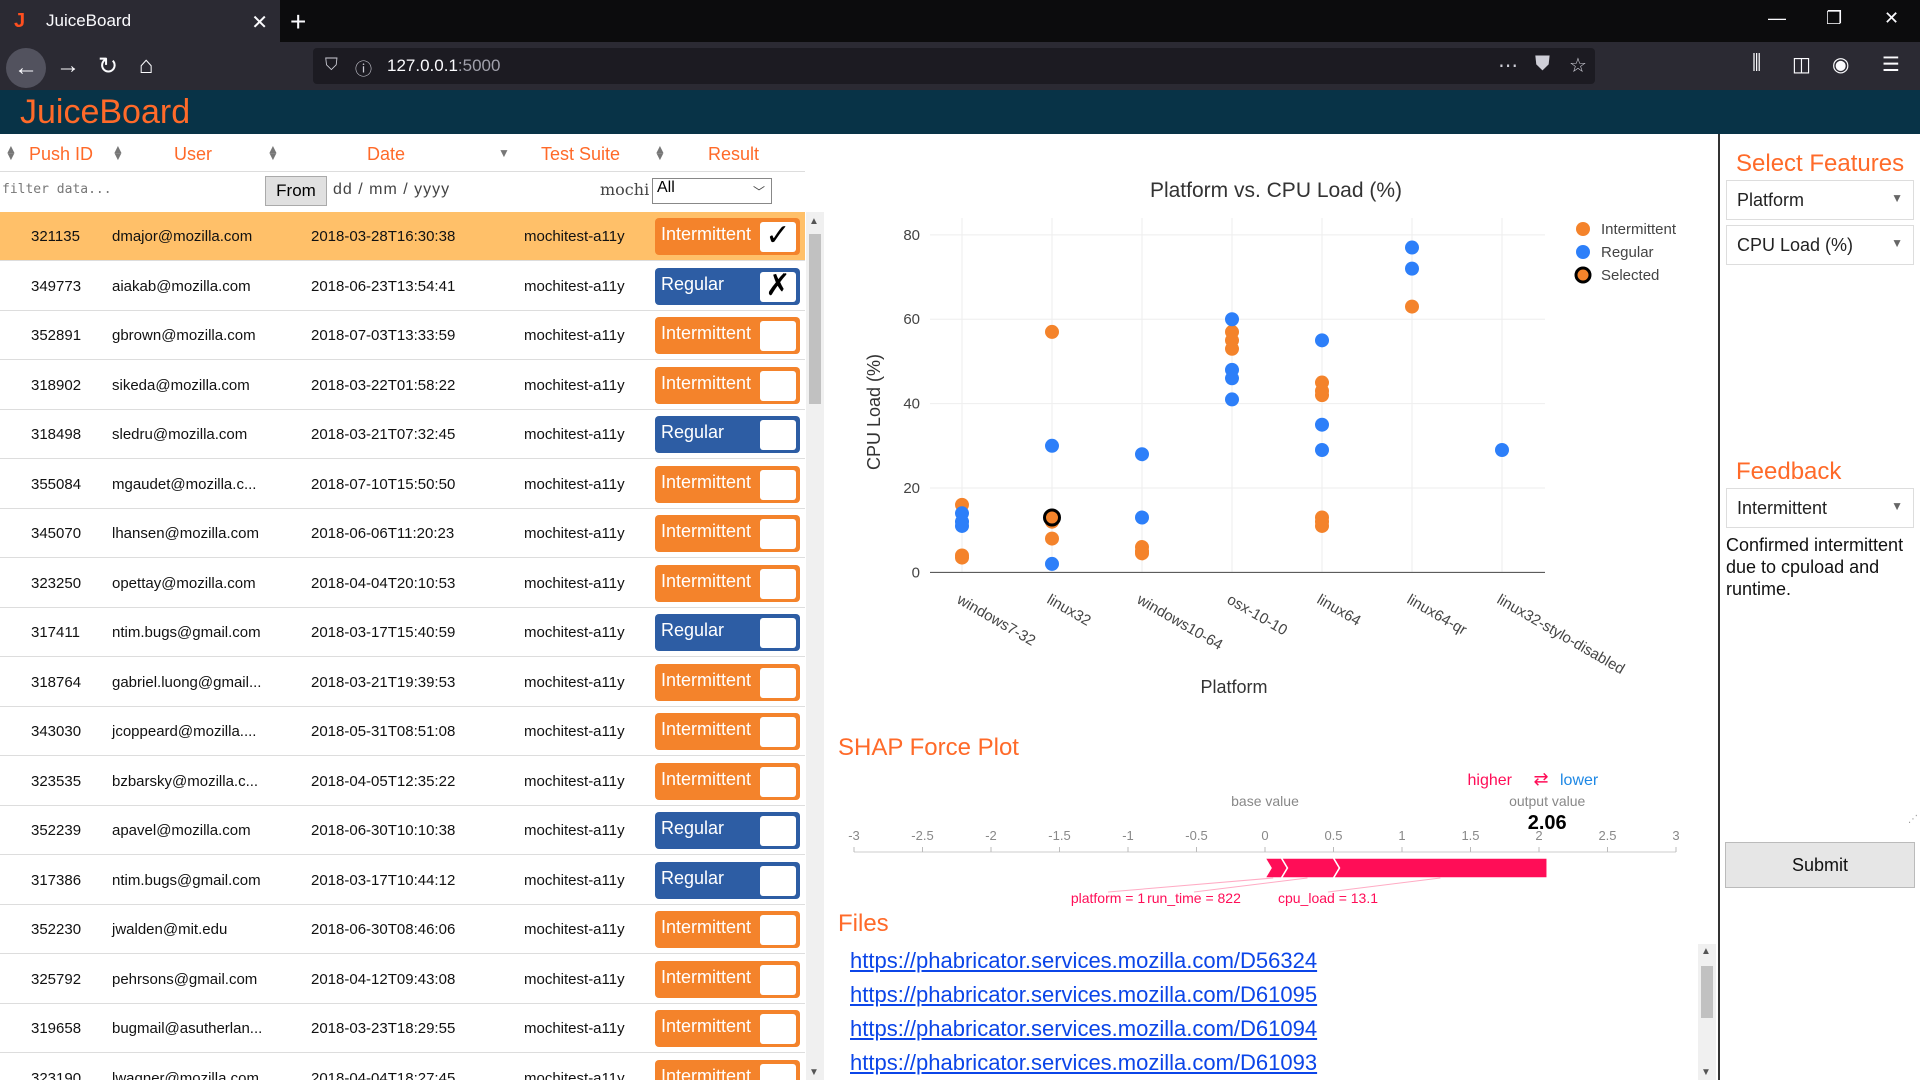 The image size is (1920, 1080). Describe the element at coordinates (1801, 64) in the screenshot. I see `sidebar-icon: ◫` at that location.